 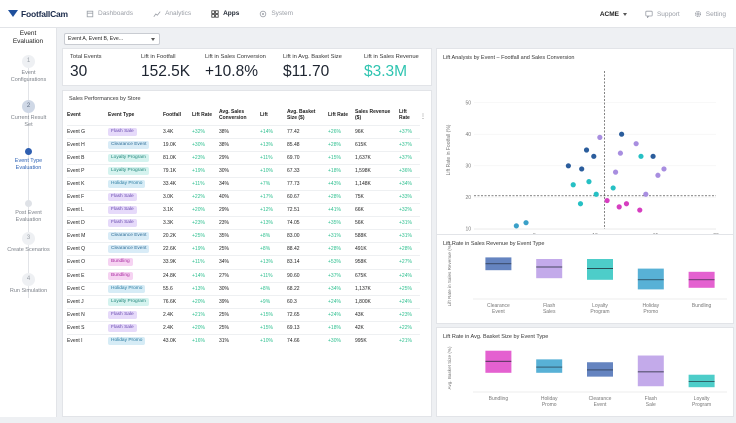 I want to click on table-cell: +13%, so click(x=205, y=288).